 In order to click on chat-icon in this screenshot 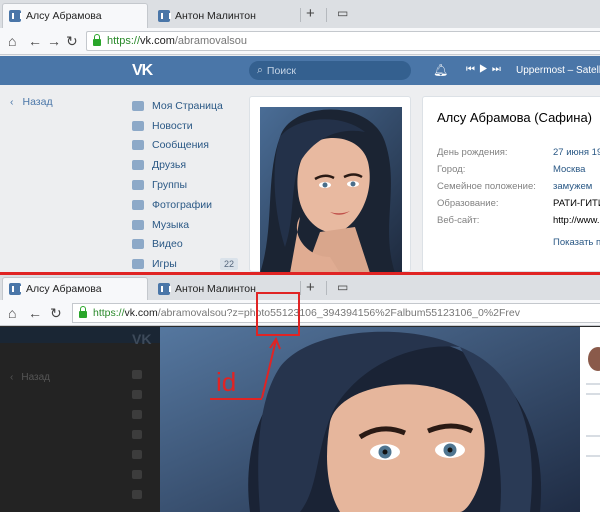, I will do `click(138, 145)`.